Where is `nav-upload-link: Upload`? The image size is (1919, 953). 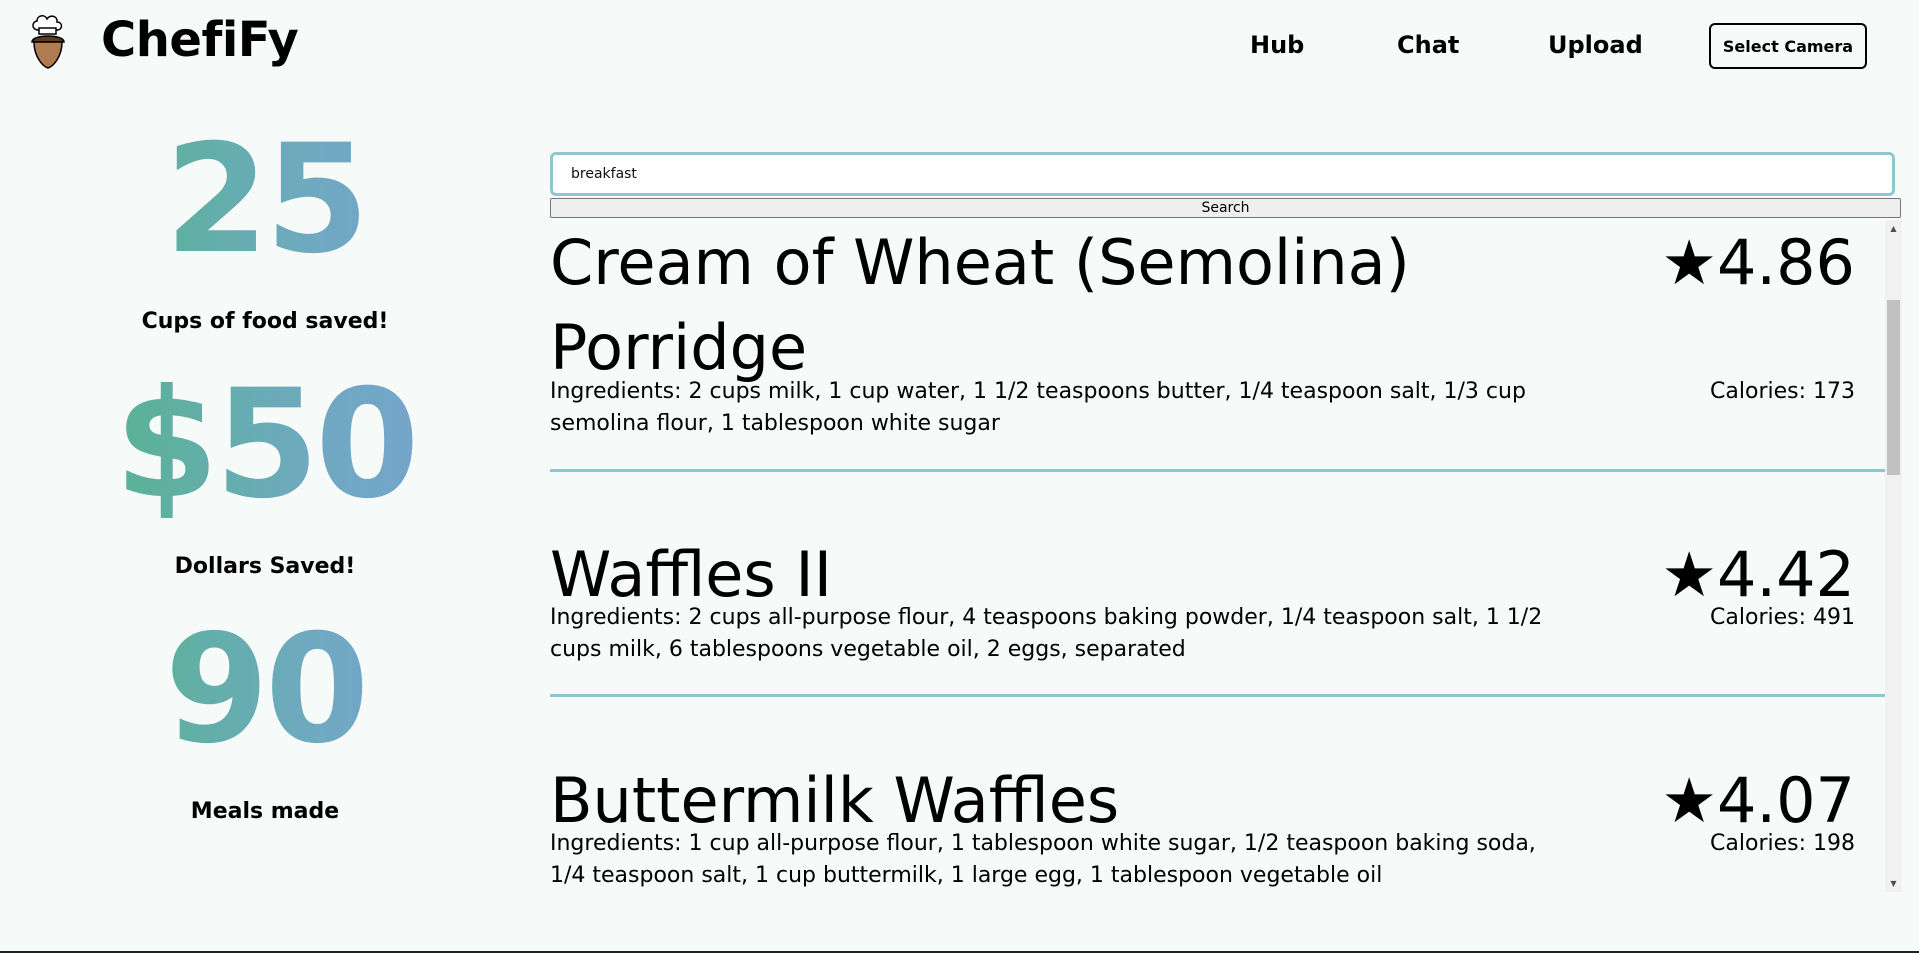 nav-upload-link: Upload is located at coordinates (1595, 45).